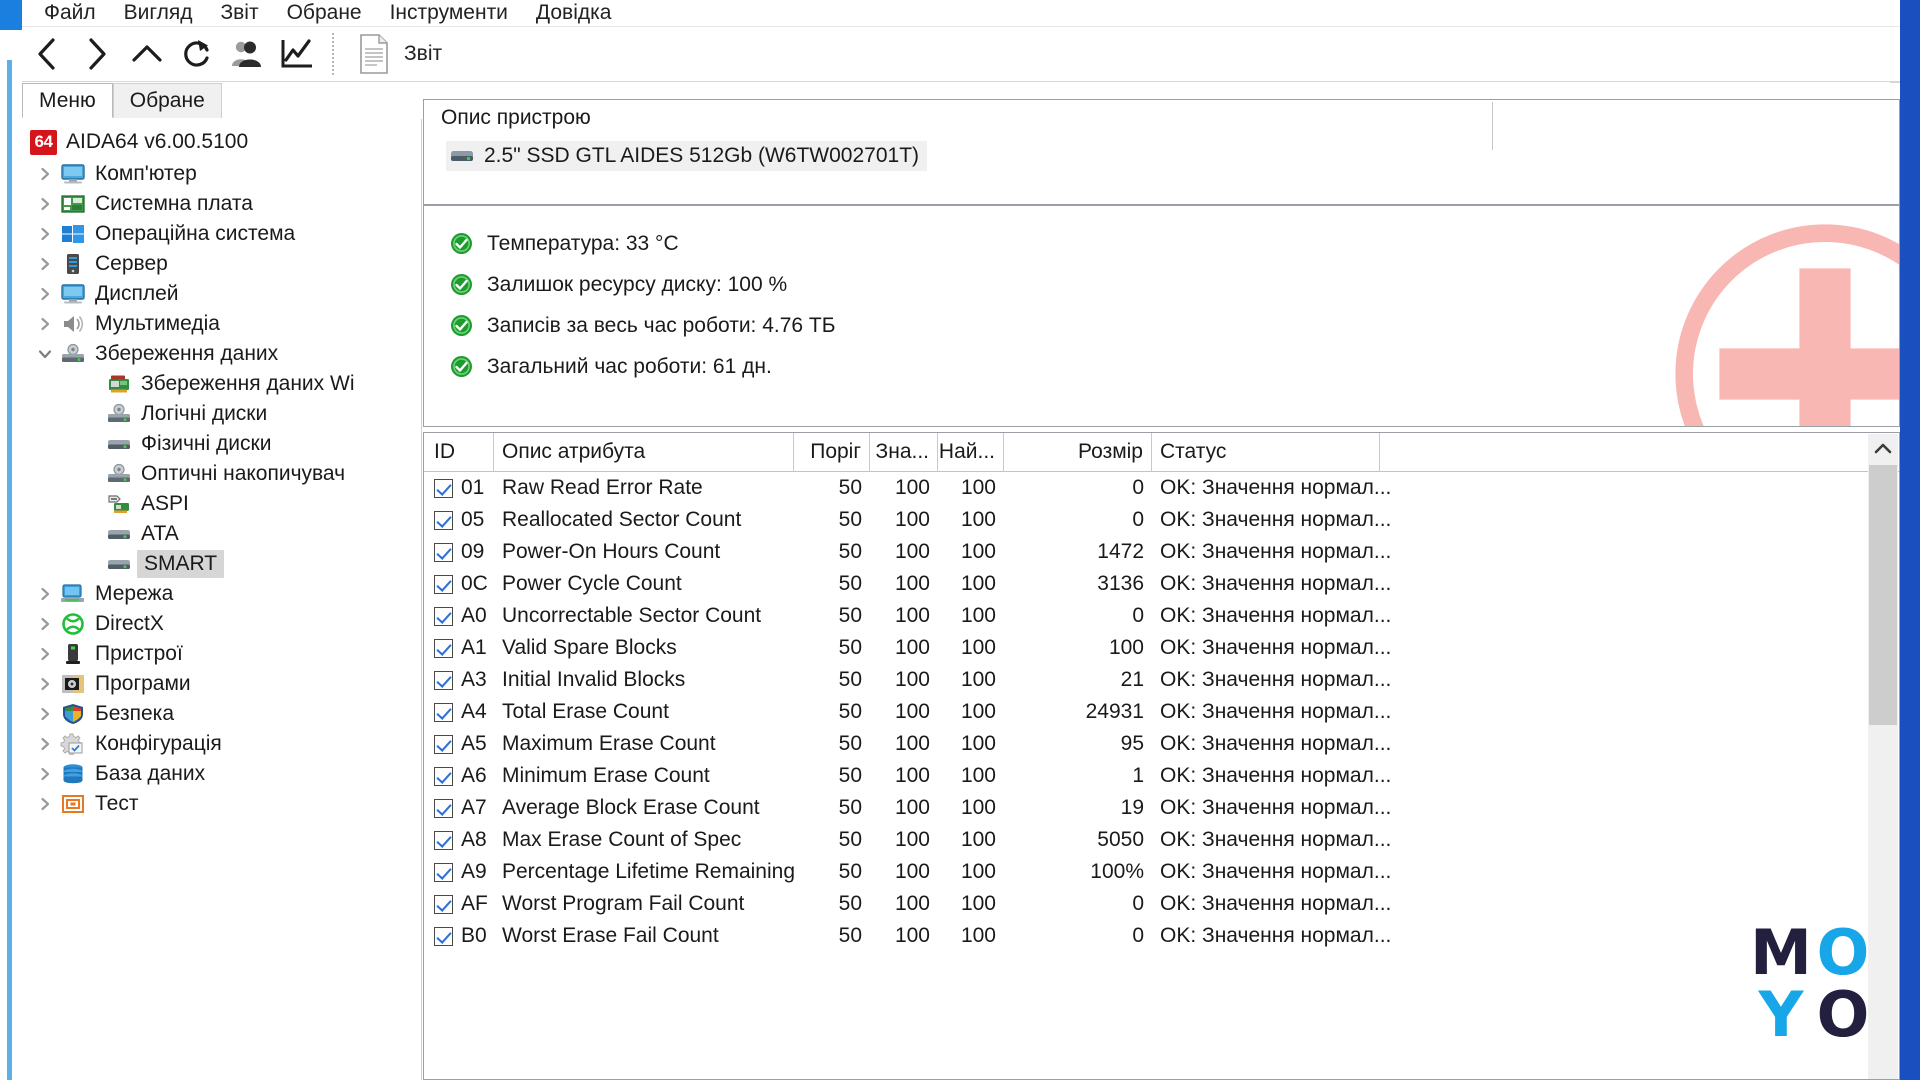  What do you see at coordinates (143, 683) in the screenshot?
I see `sidebar-item-label: Програми` at bounding box center [143, 683].